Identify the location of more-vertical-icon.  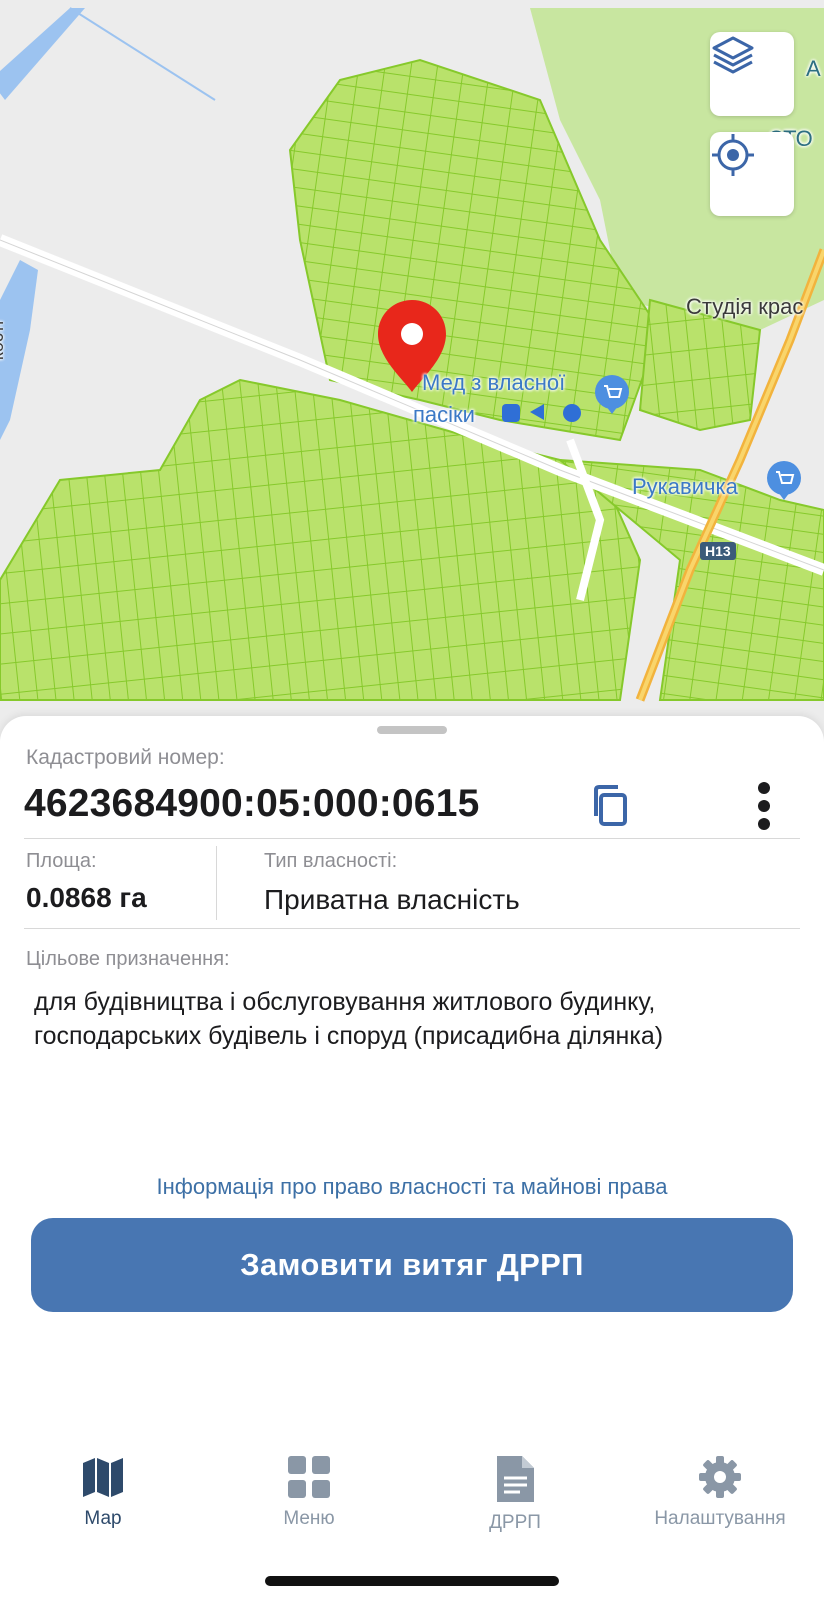
(764, 806).